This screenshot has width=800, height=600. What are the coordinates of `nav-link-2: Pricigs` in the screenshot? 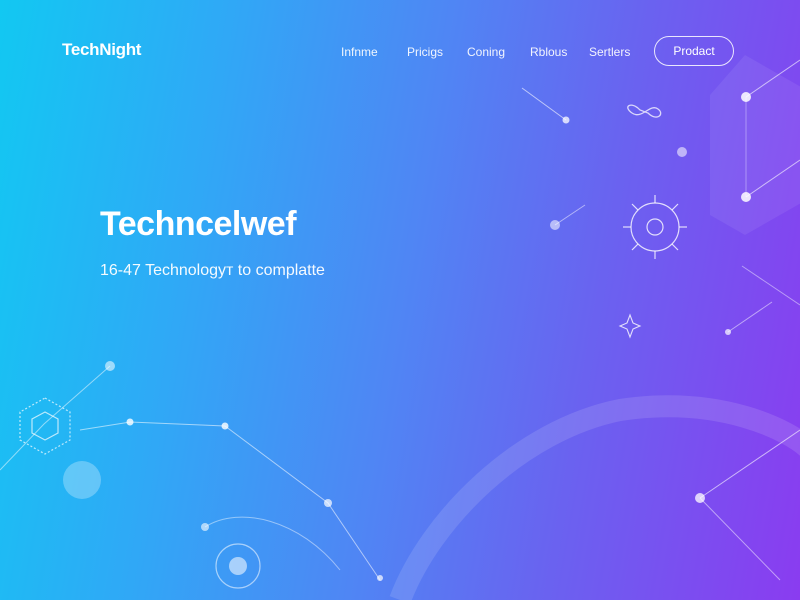 It's located at (425, 52).